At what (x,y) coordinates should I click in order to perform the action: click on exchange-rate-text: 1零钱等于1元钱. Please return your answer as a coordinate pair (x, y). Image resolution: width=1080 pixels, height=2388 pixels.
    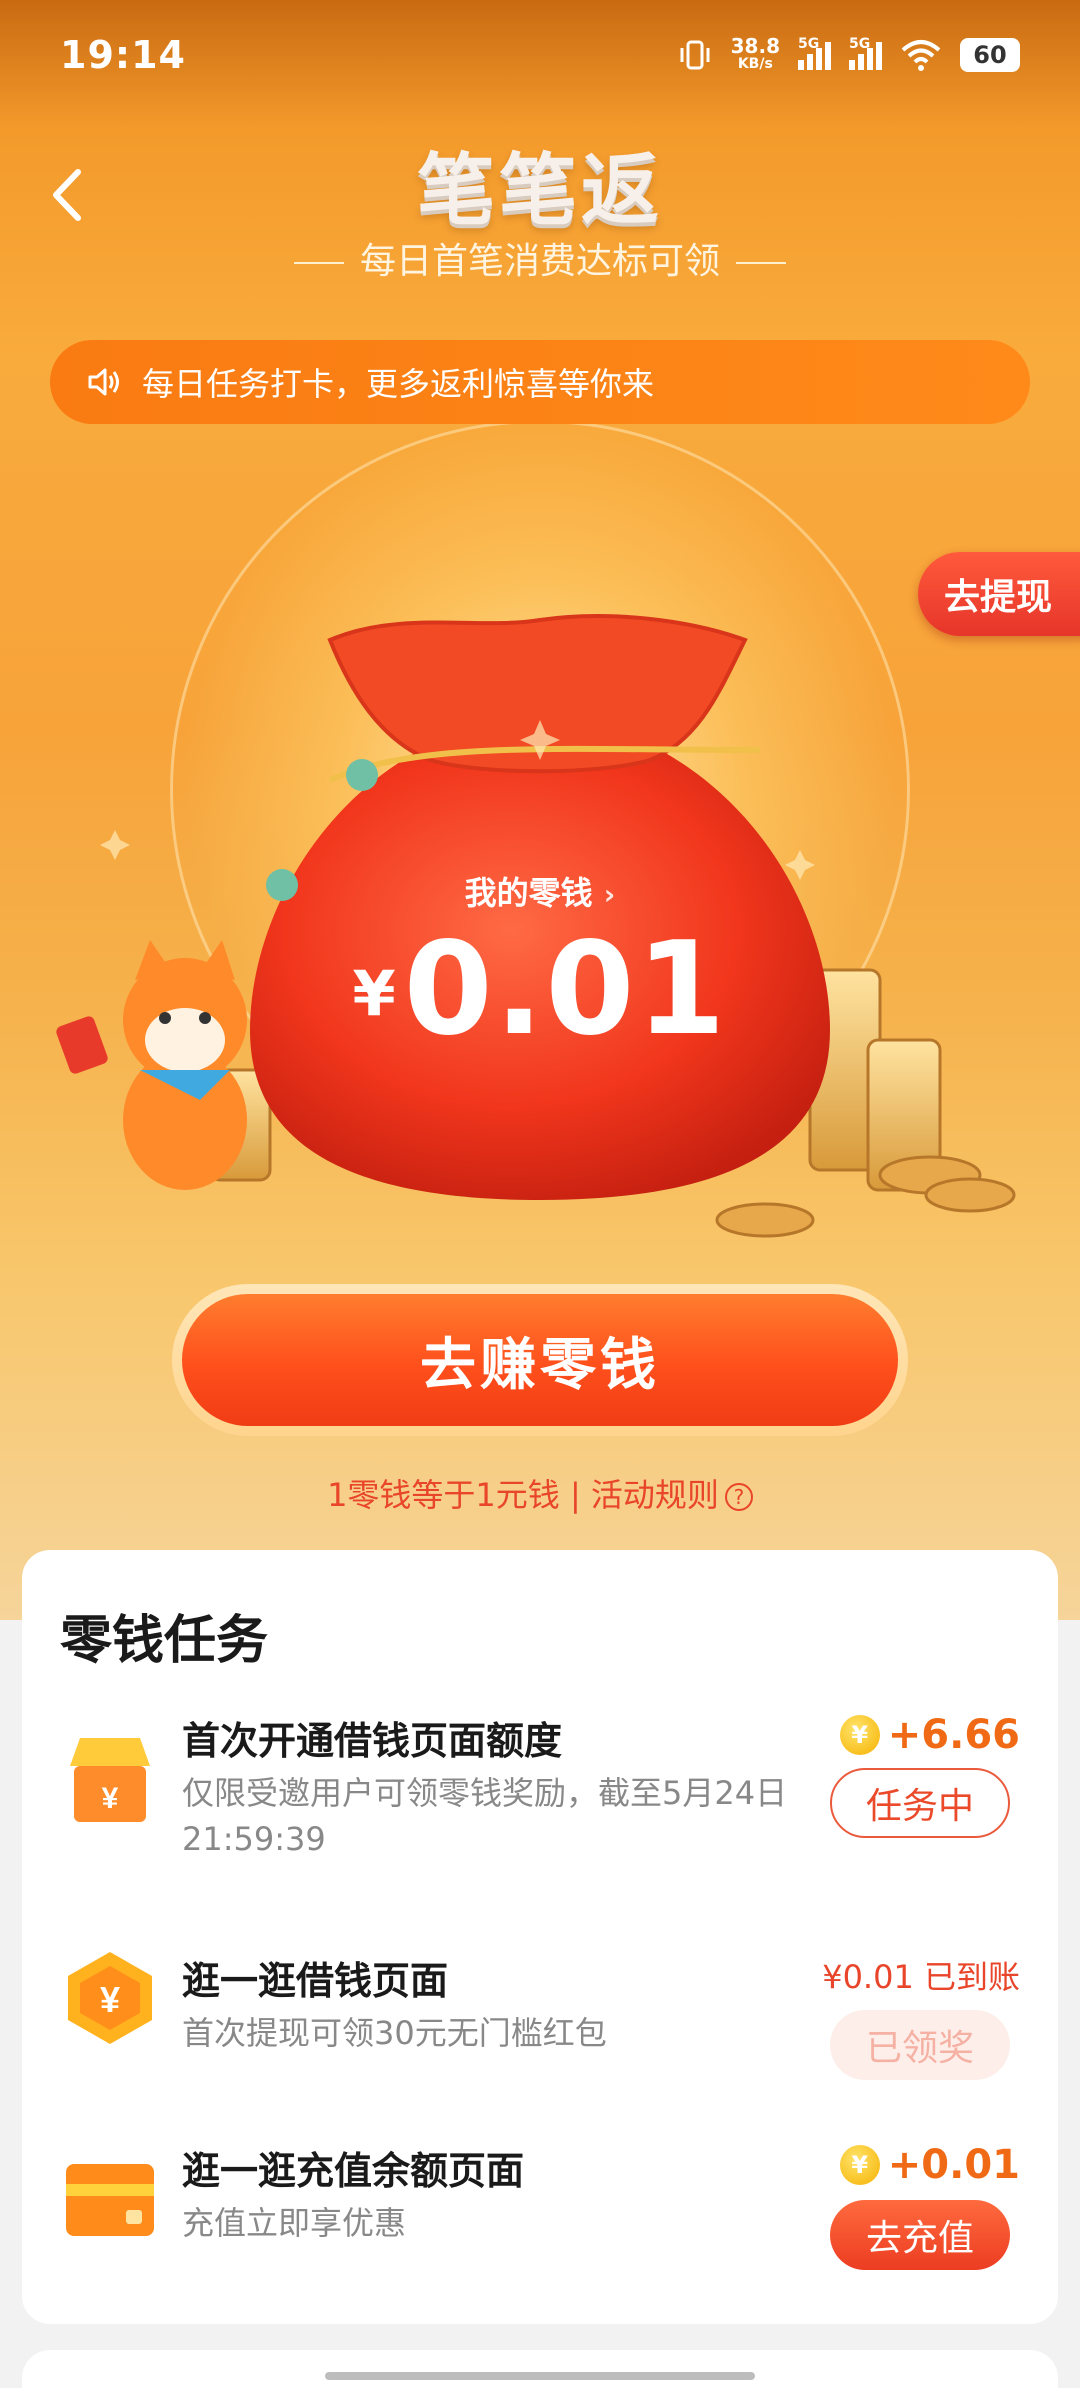
    Looking at the image, I should click on (443, 1495).